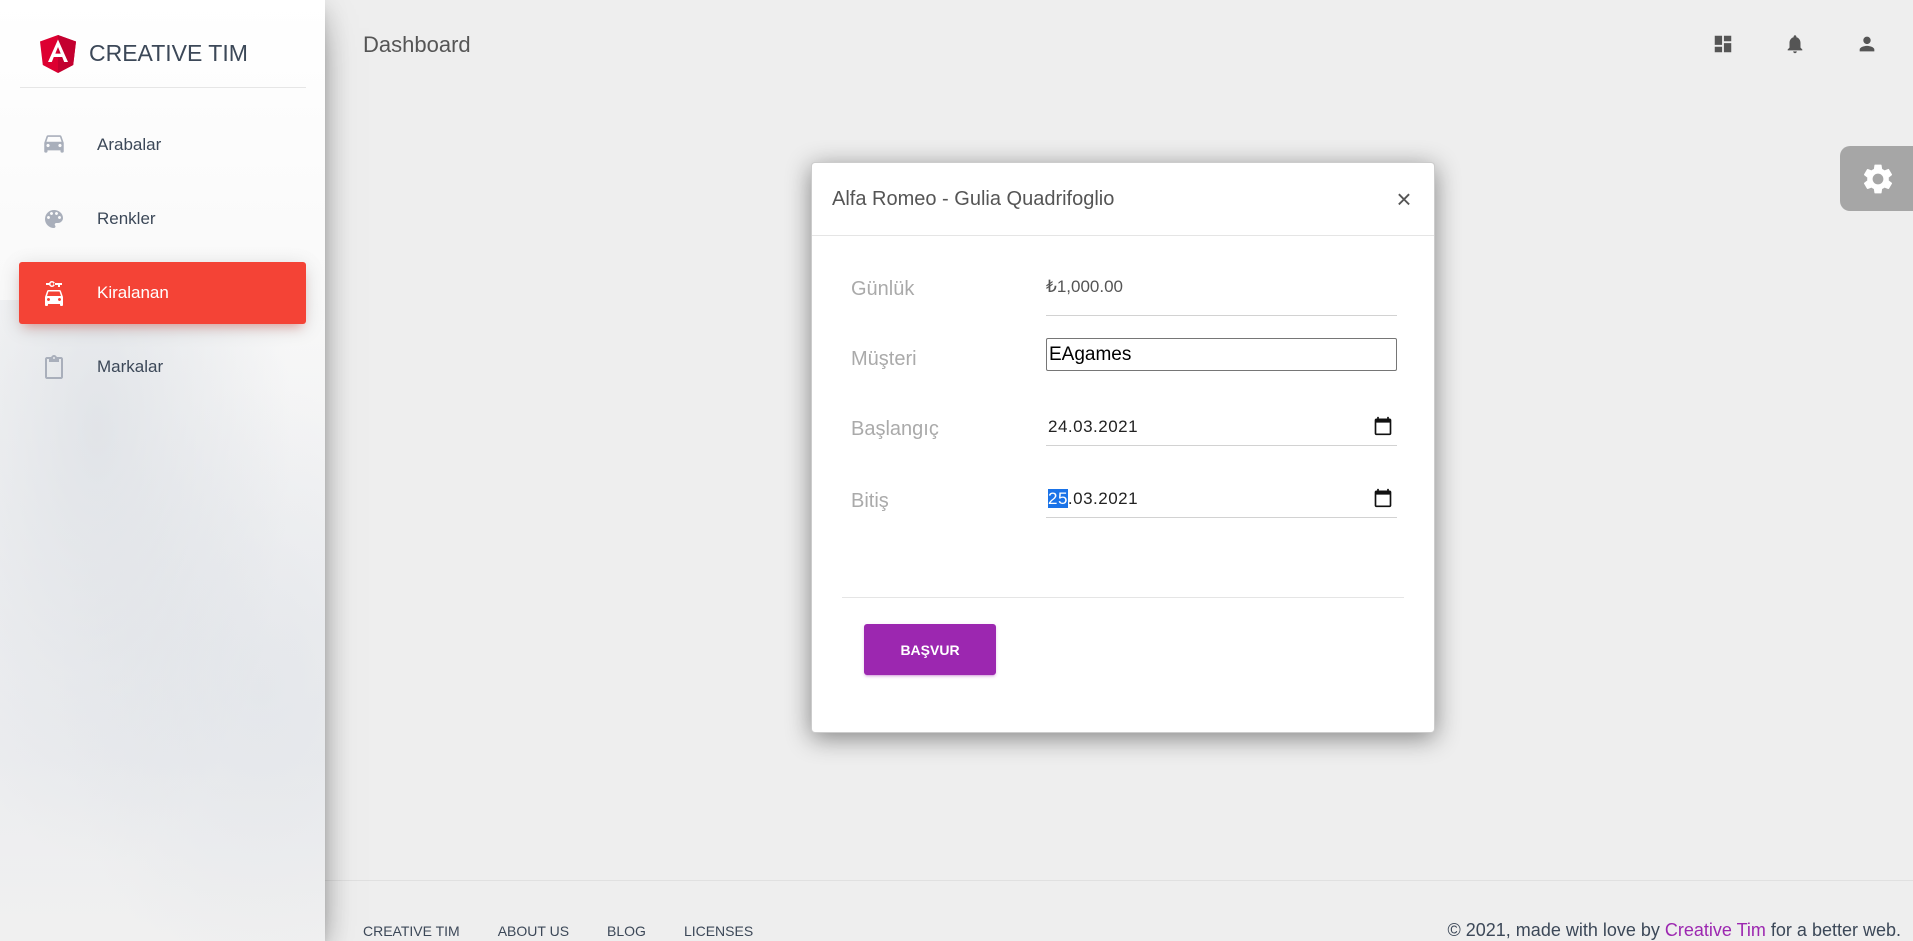 The image size is (1913, 941). Describe the element at coordinates (411, 931) in the screenshot. I see `footer-link-creative-tim: CREATIVE TIM` at that location.